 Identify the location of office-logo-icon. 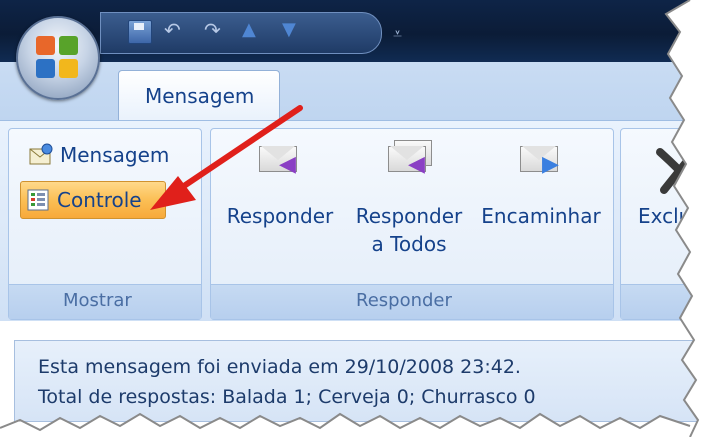
(58, 58).